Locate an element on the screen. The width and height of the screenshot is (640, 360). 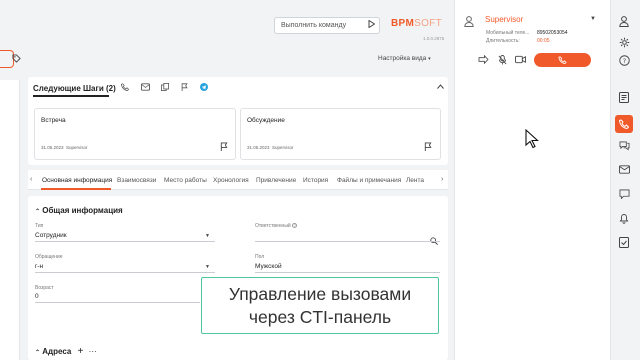
chevron-down-icon: ▾ is located at coordinates (429, 59).